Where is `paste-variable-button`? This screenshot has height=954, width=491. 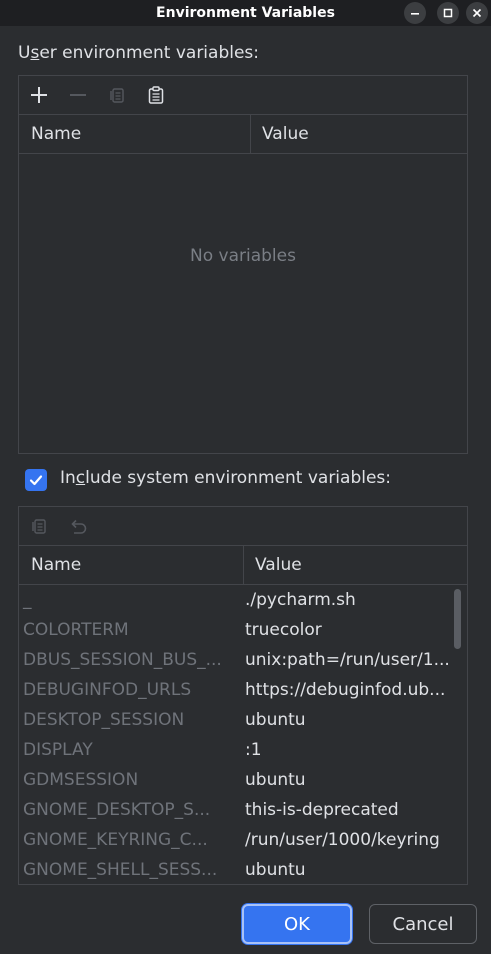 paste-variable-button is located at coordinates (156, 95).